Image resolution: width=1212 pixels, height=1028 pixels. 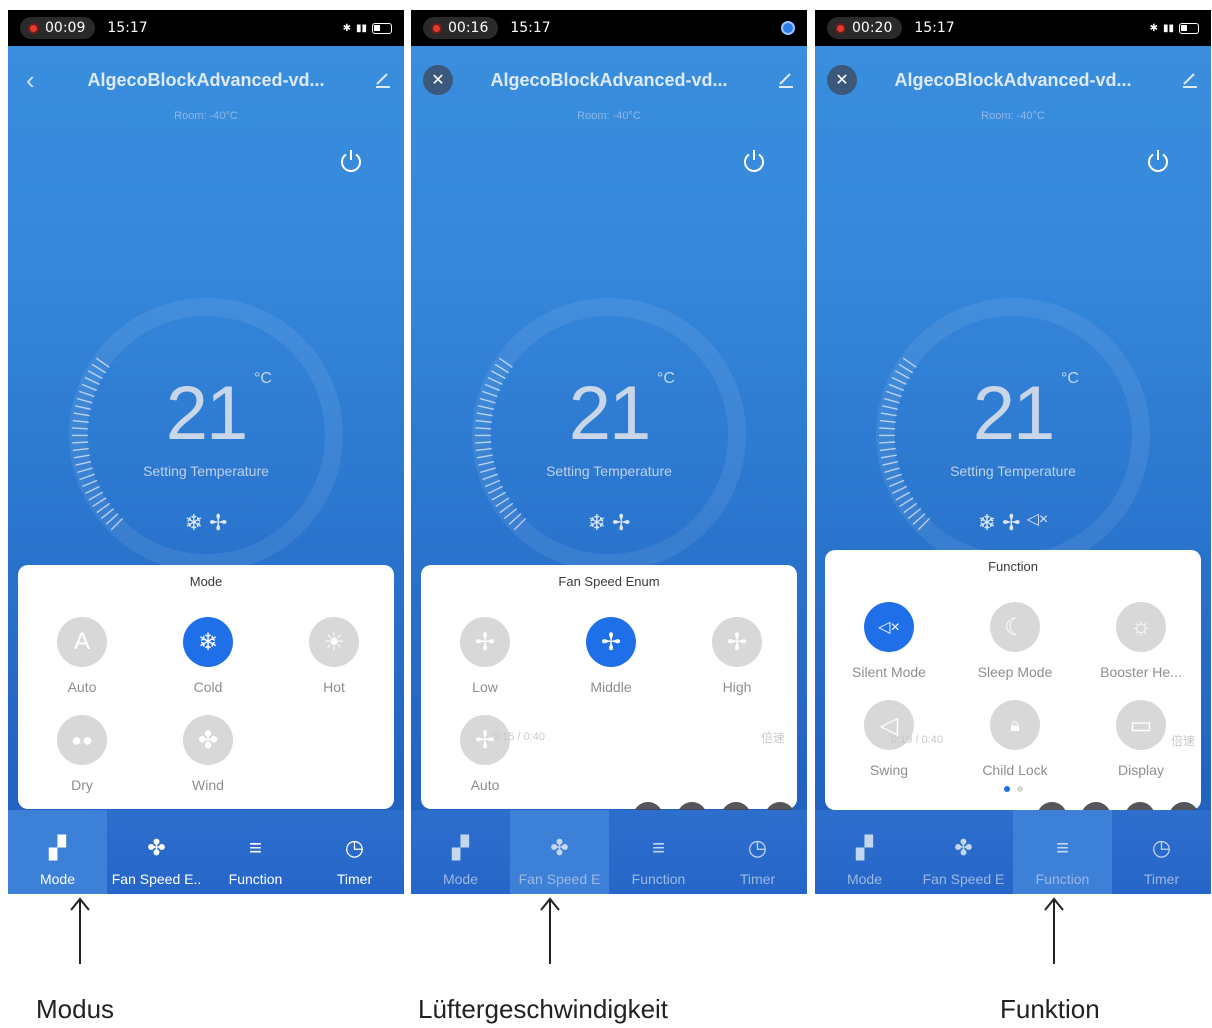 What do you see at coordinates (361, 28) in the screenshot?
I see `signal-icon: ▮▮` at bounding box center [361, 28].